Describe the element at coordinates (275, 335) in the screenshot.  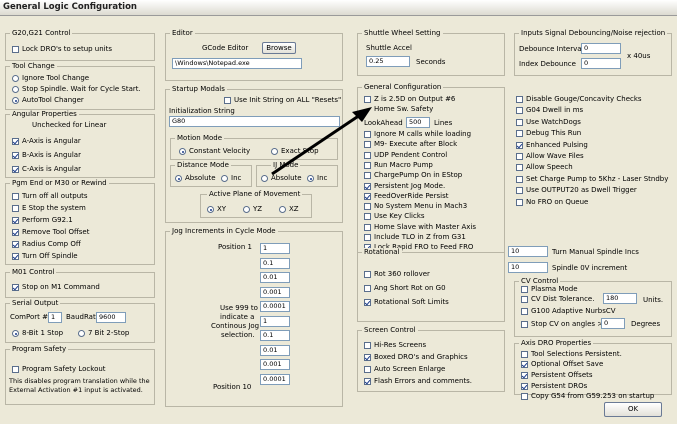
I see `jog-position-7-input: 0.1` at that location.